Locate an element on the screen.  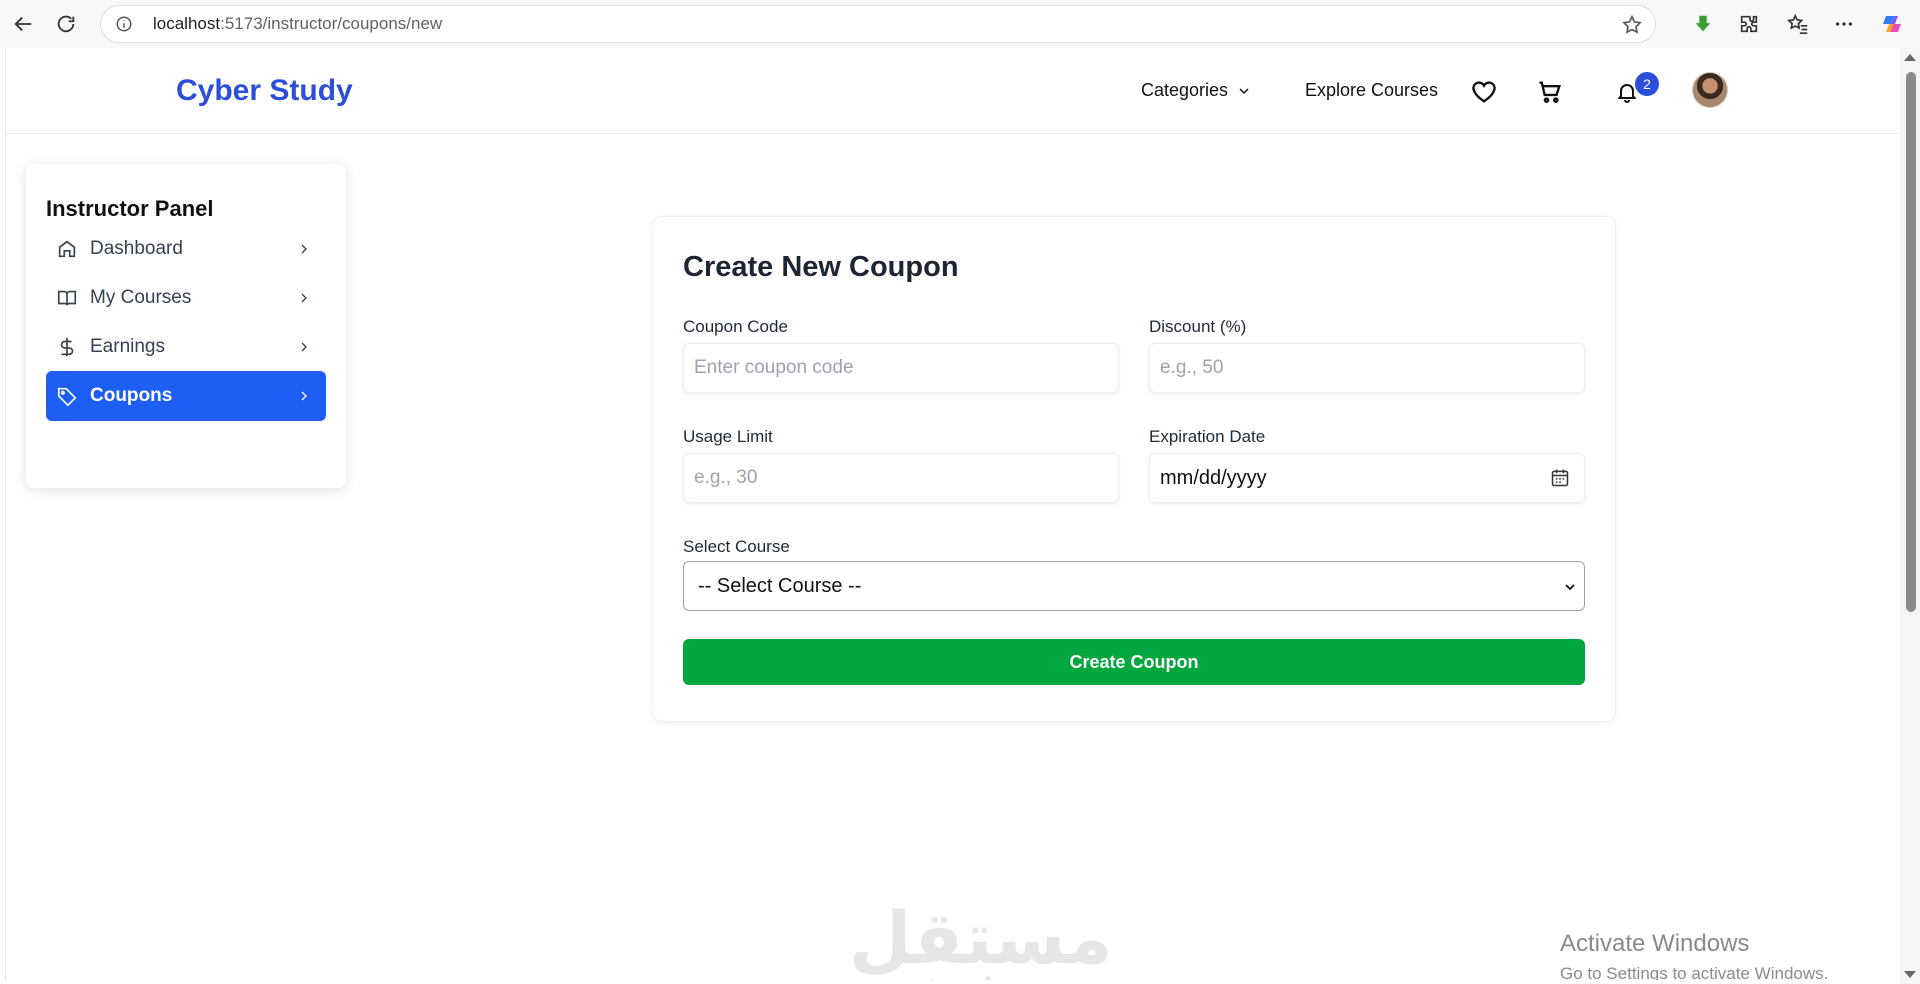
course-select-value: -- Select Course -- is located at coordinates (780, 585).